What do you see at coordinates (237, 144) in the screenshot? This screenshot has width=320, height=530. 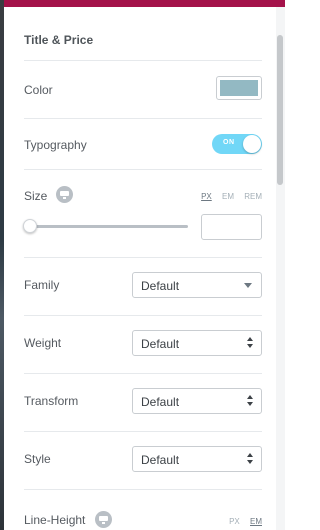 I see `typography-toggle: ON` at bounding box center [237, 144].